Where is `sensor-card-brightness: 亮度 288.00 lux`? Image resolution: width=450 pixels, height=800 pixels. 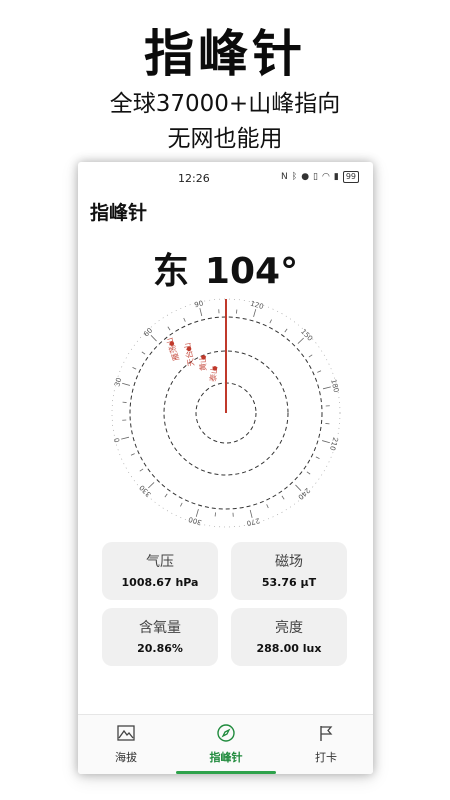
sensor-card-brightness: 亮度 288.00 lux is located at coordinates (289, 637).